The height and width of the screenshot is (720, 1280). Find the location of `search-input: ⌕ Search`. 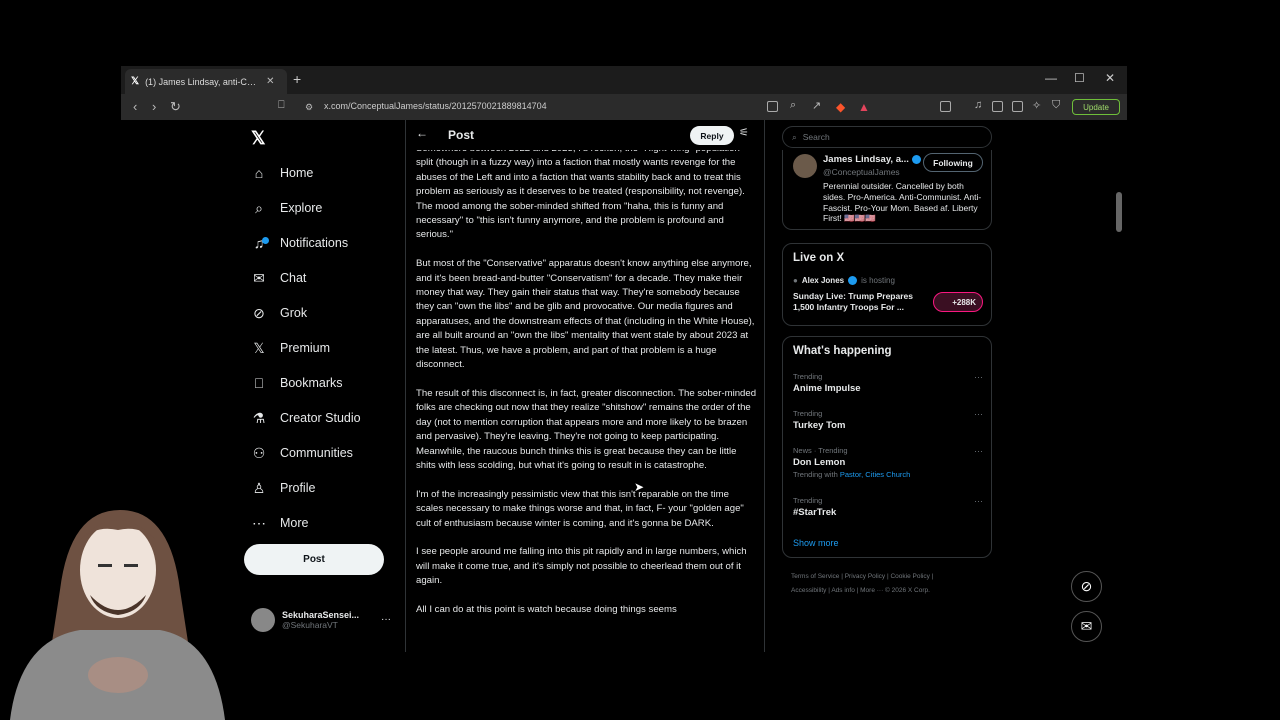

search-input: ⌕ Search is located at coordinates (887, 137).